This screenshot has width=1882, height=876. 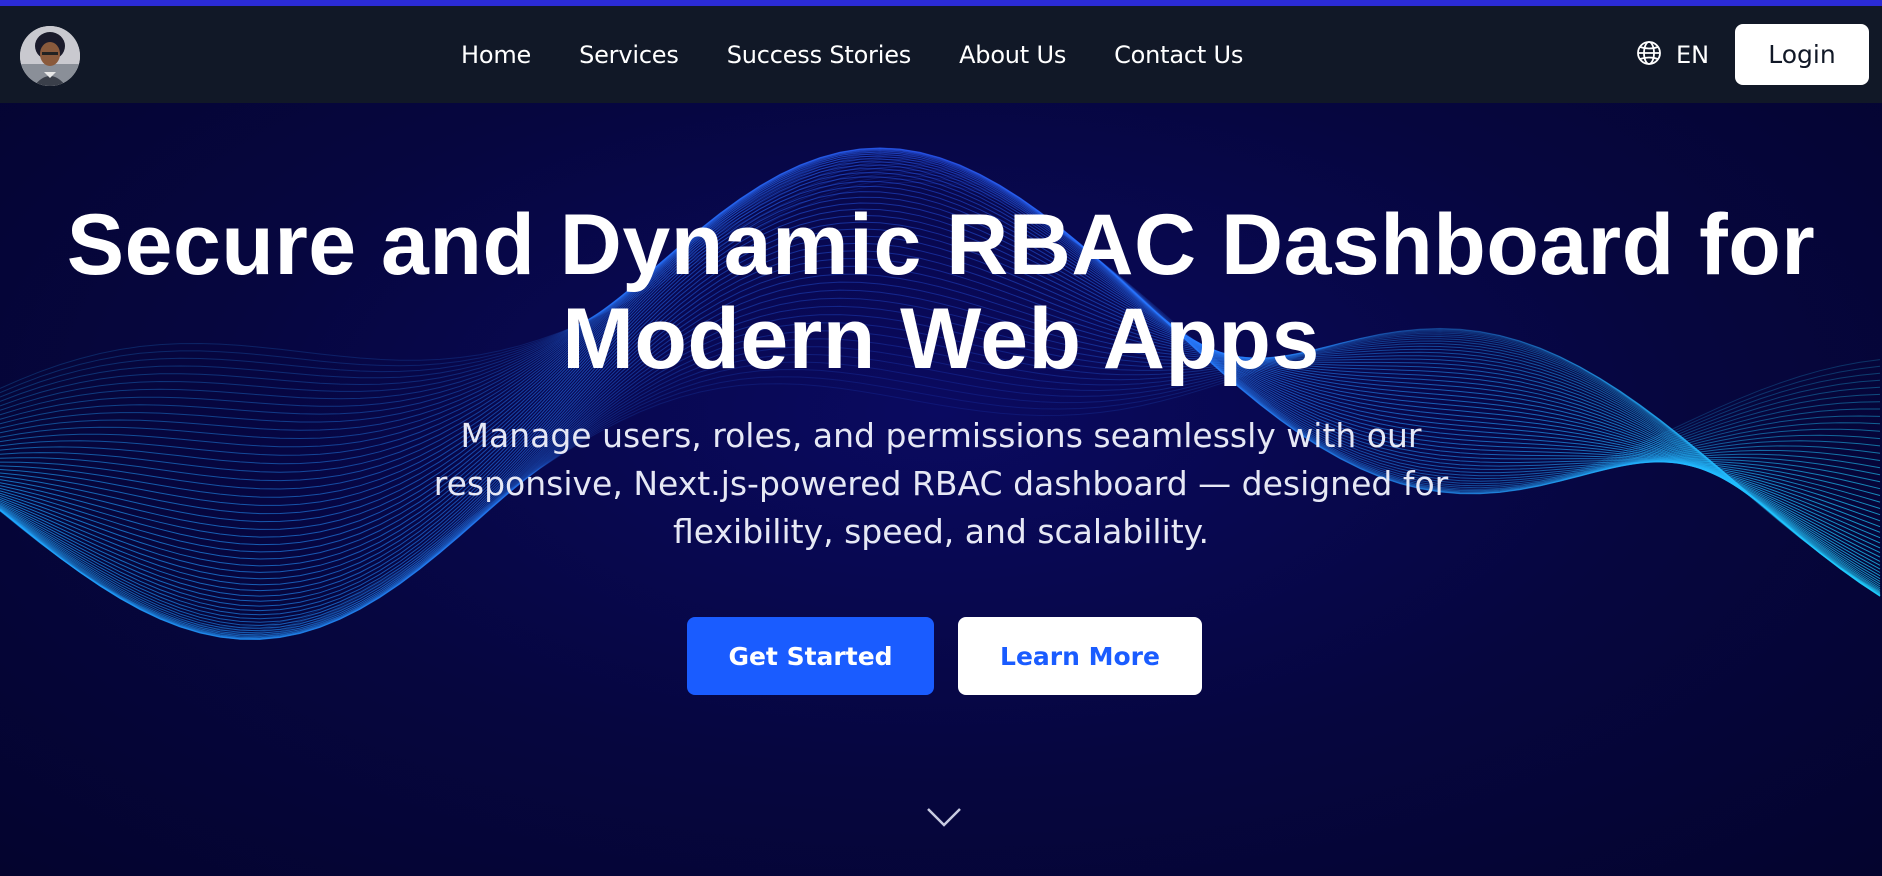 I want to click on nav-success-stories: Success Stories, so click(x=819, y=55).